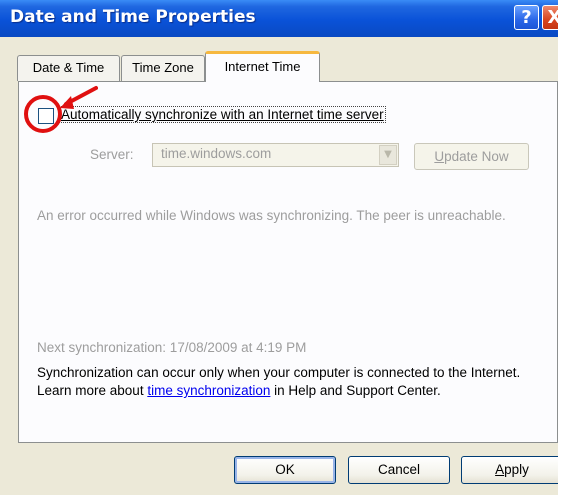 The image size is (566, 495). Describe the element at coordinates (275, 155) in the screenshot. I see `server-select: time.windows.com ▼` at that location.